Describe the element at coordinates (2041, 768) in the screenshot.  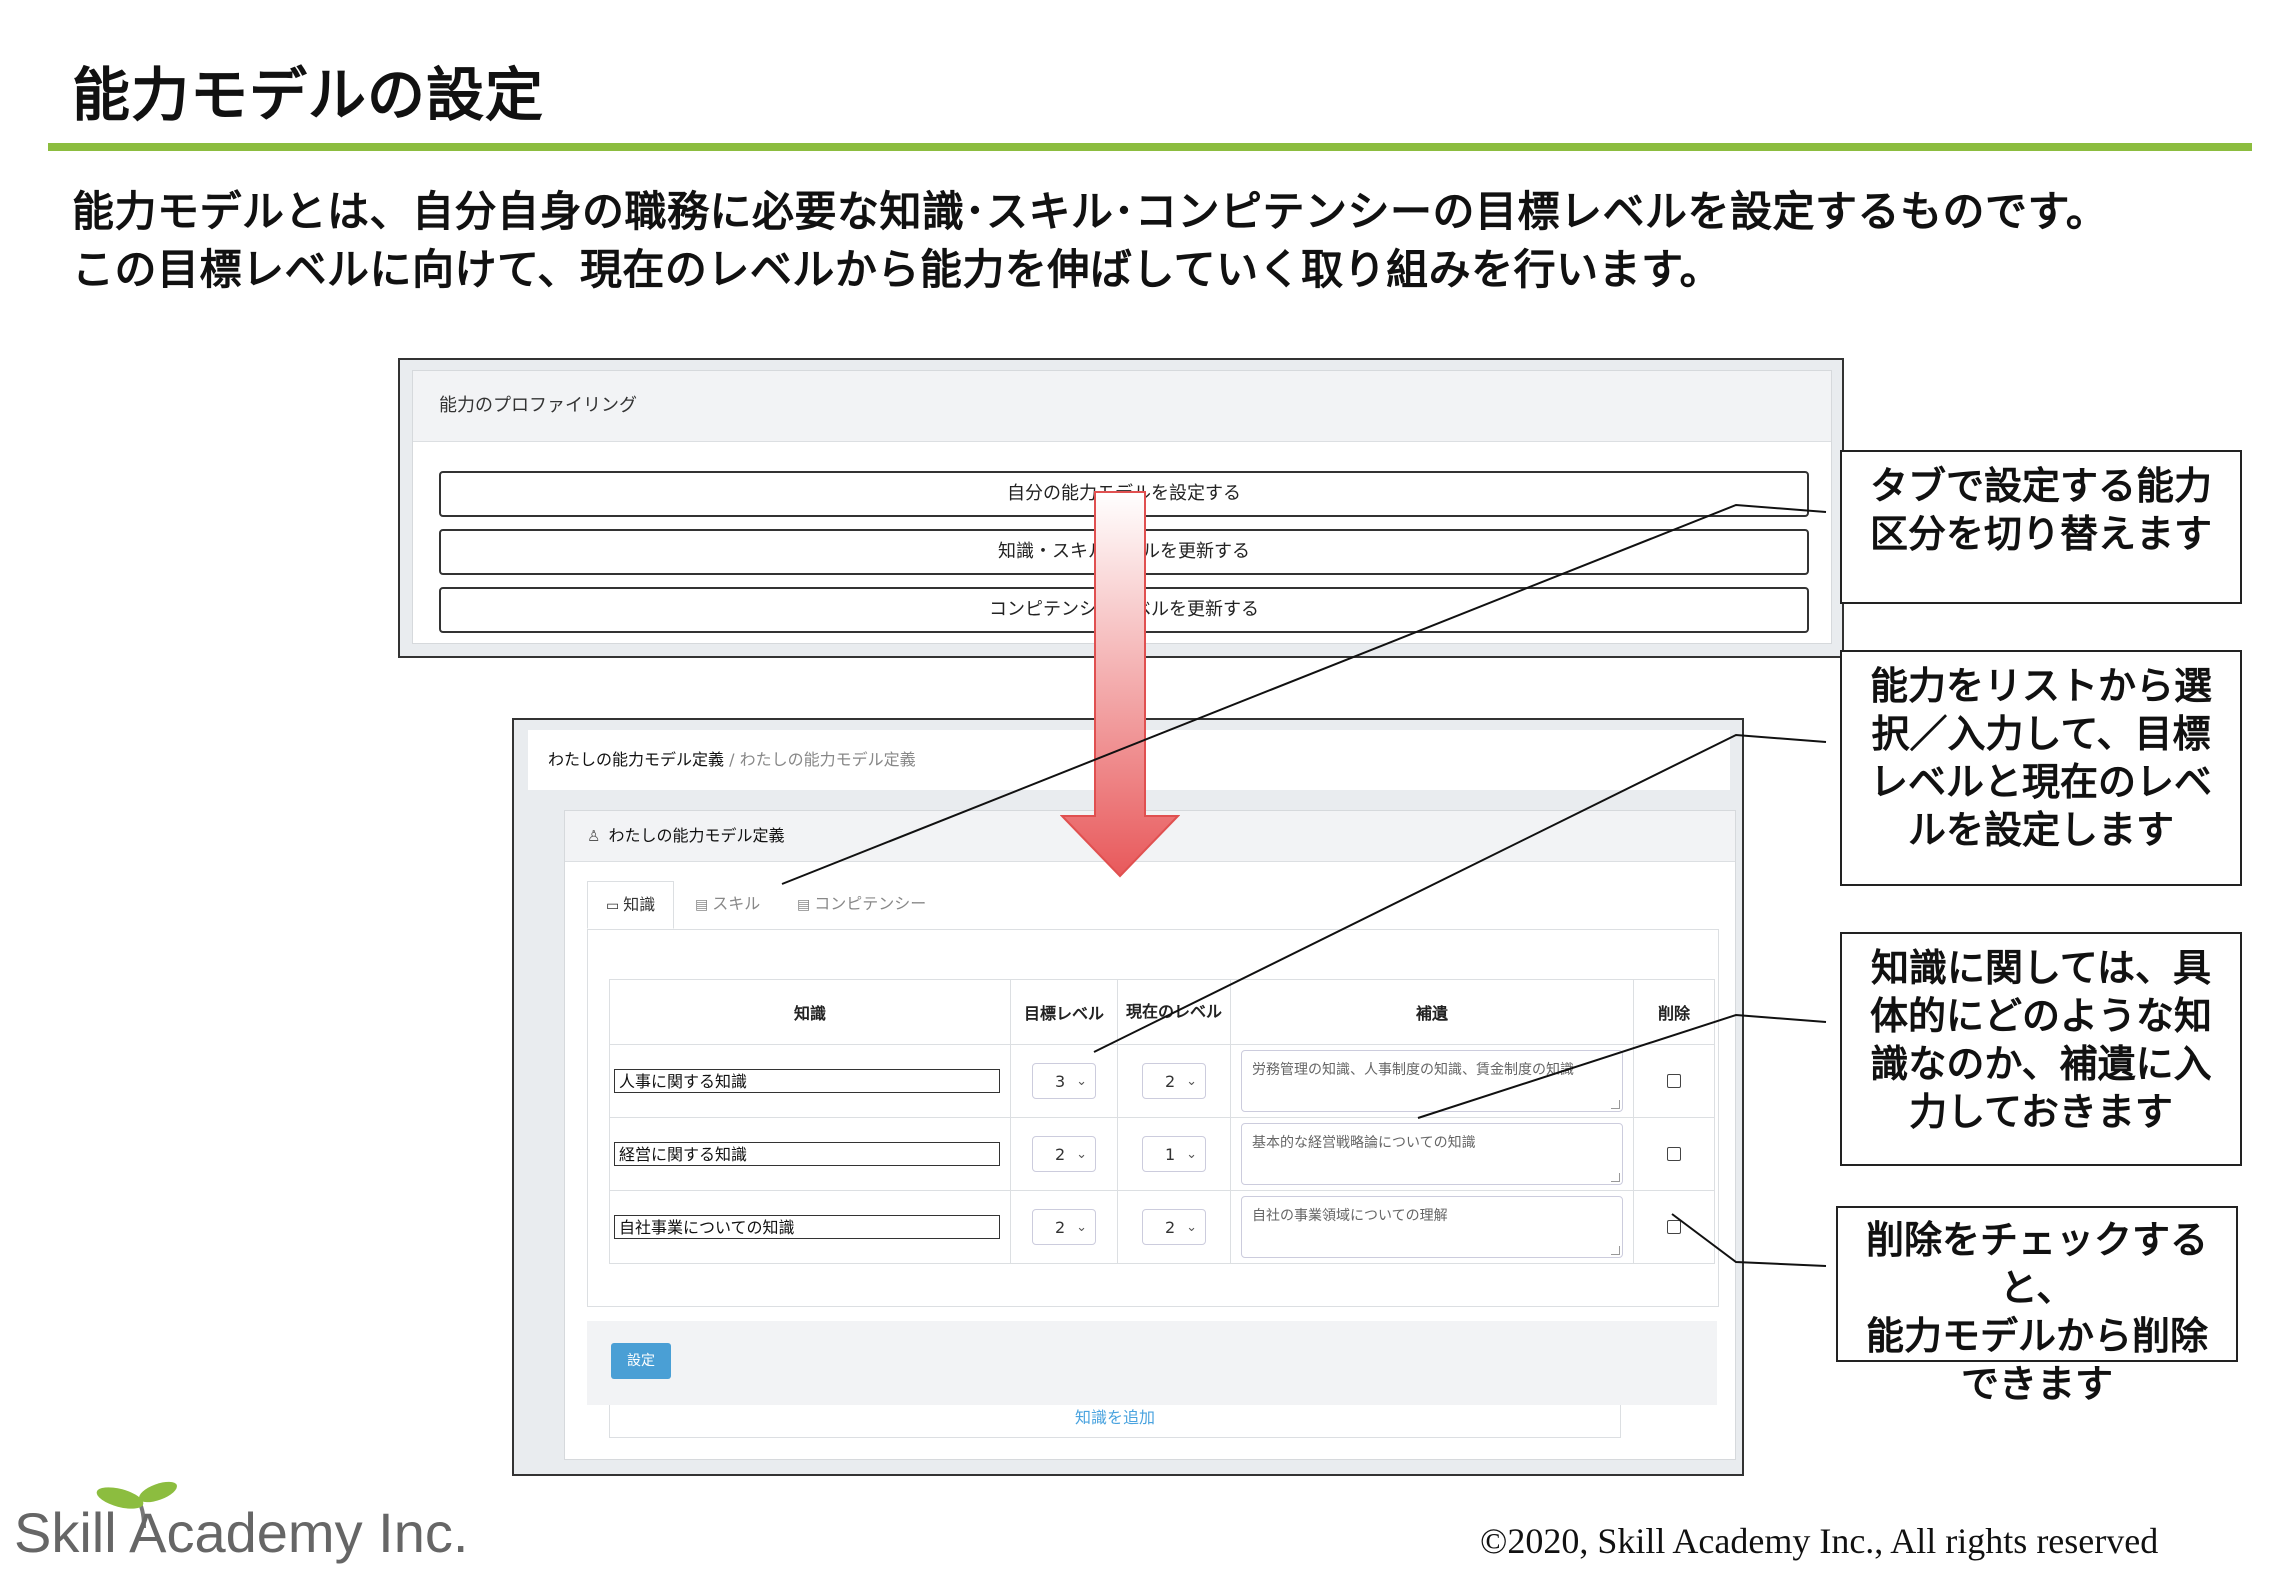
I see `callout-levels: 能力をリストから選 択／入力して、目標 レベルと現在のレベ ルを設定します` at that location.